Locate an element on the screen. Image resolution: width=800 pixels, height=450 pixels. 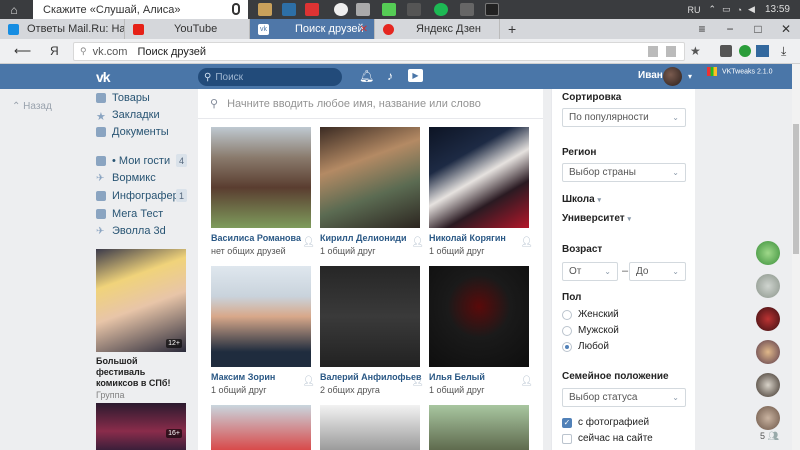
person-name: Николай Корягин is located at coordinates (479, 238).